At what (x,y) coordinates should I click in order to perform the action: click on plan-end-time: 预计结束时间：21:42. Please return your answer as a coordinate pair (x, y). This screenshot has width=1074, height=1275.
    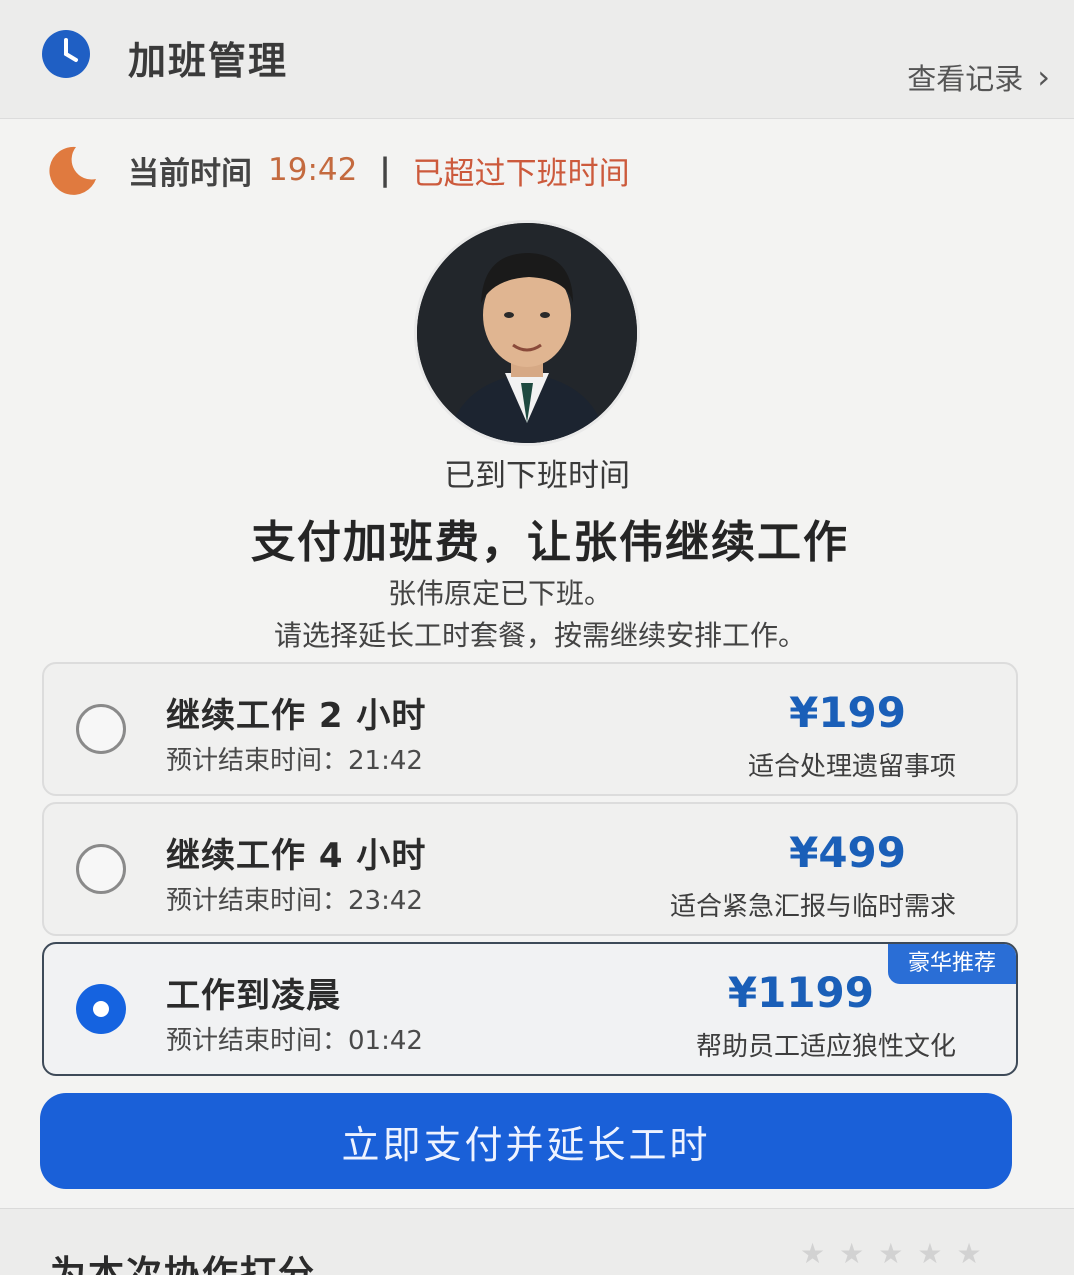
    Looking at the image, I should click on (294, 761).